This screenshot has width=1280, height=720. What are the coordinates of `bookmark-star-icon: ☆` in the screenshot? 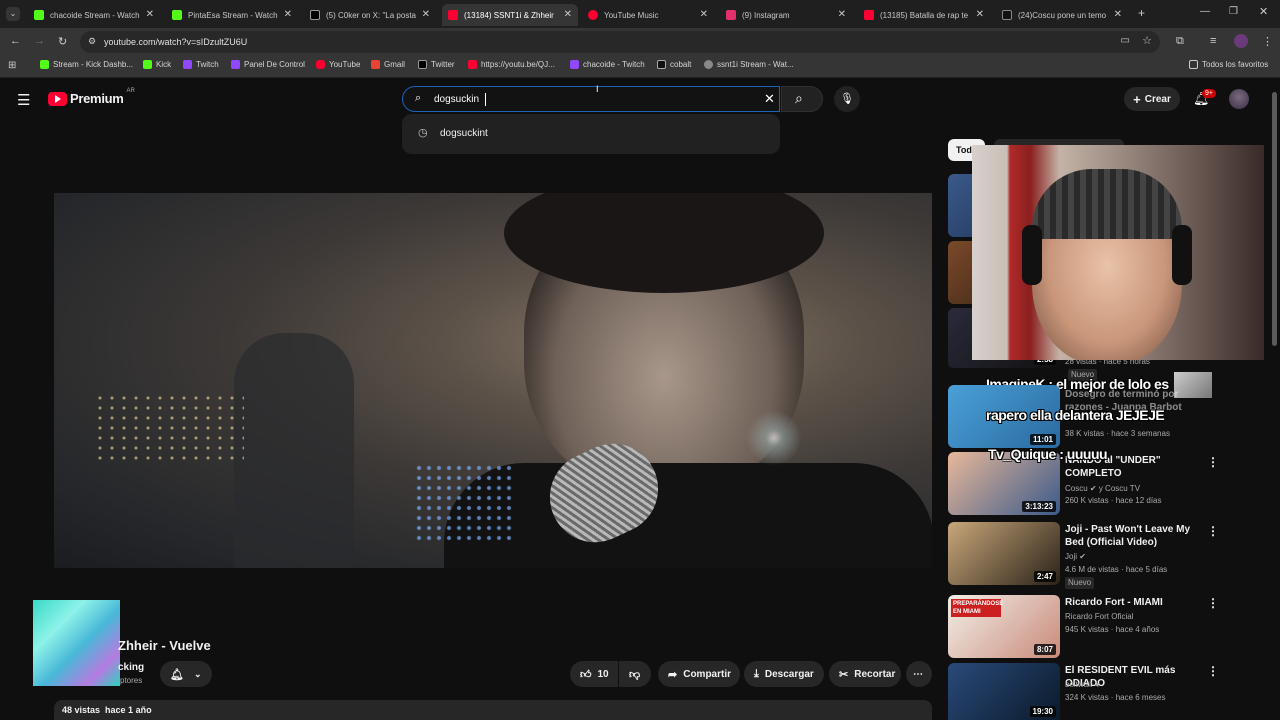 It's located at (1147, 40).